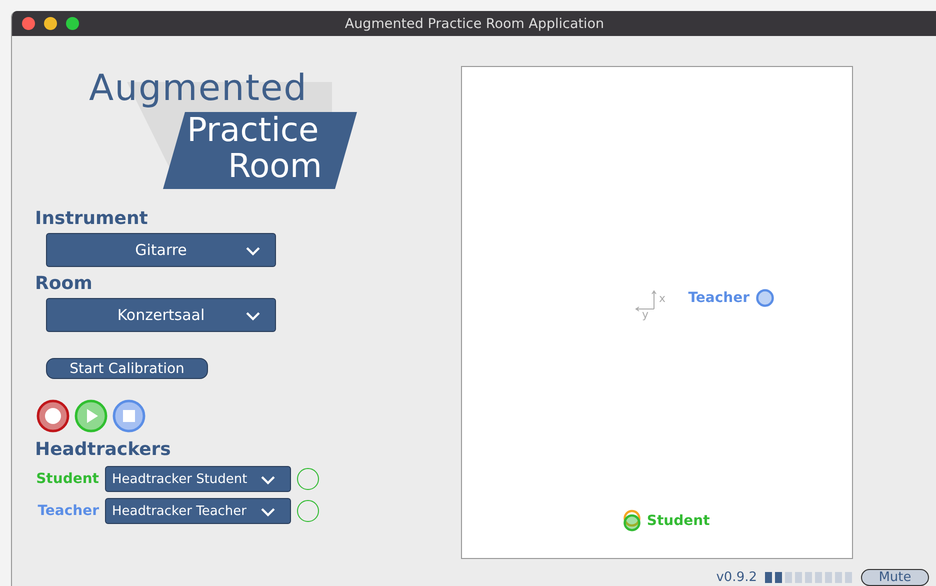 The width and height of the screenshot is (936, 586). I want to click on calibration-button: Start Calibration, so click(127, 368).